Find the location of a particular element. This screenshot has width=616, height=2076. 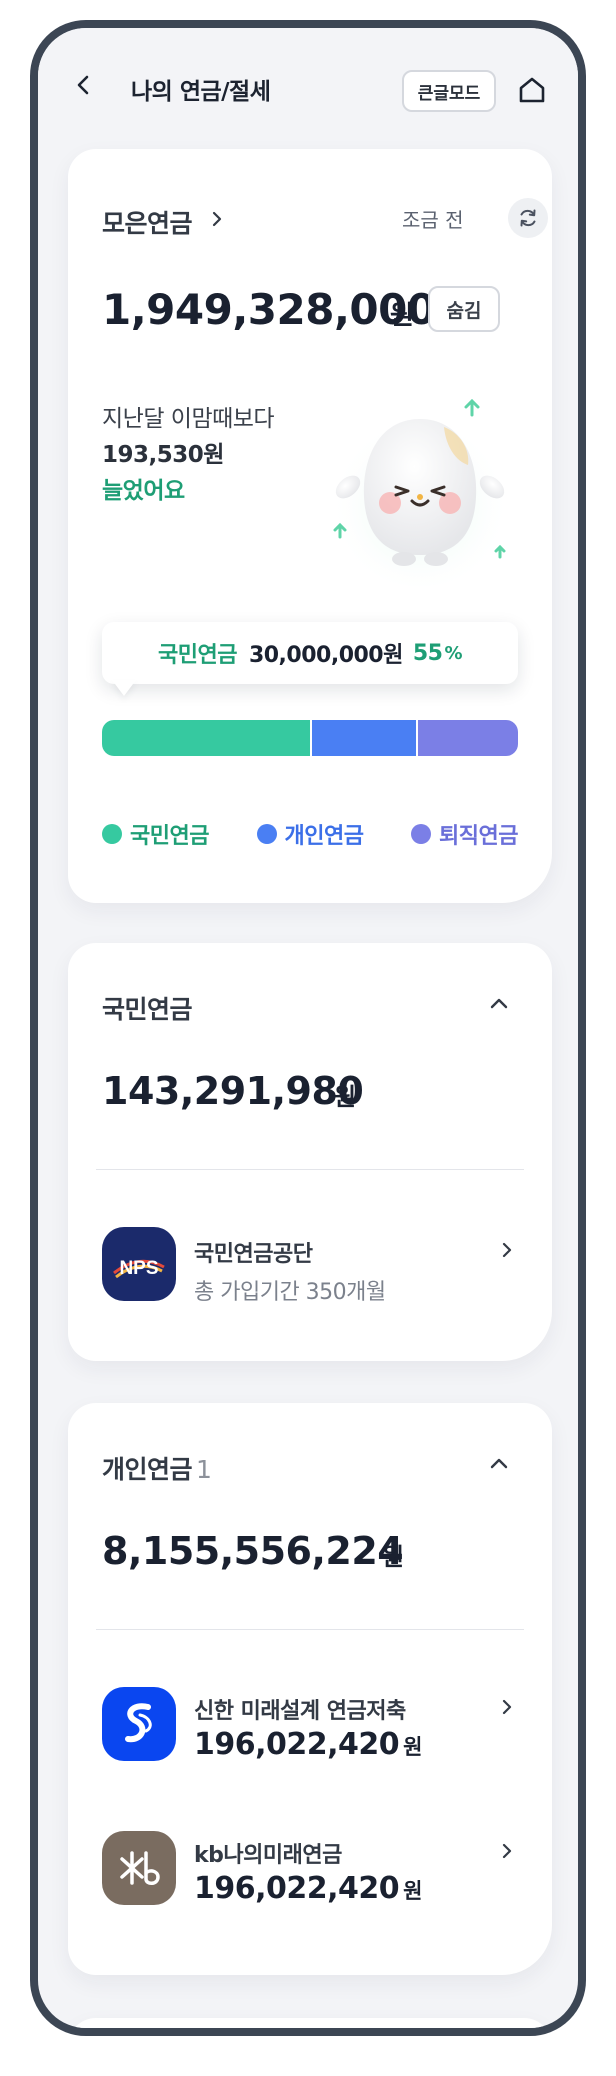

legend-item: 국민연금 is located at coordinates (155, 834).